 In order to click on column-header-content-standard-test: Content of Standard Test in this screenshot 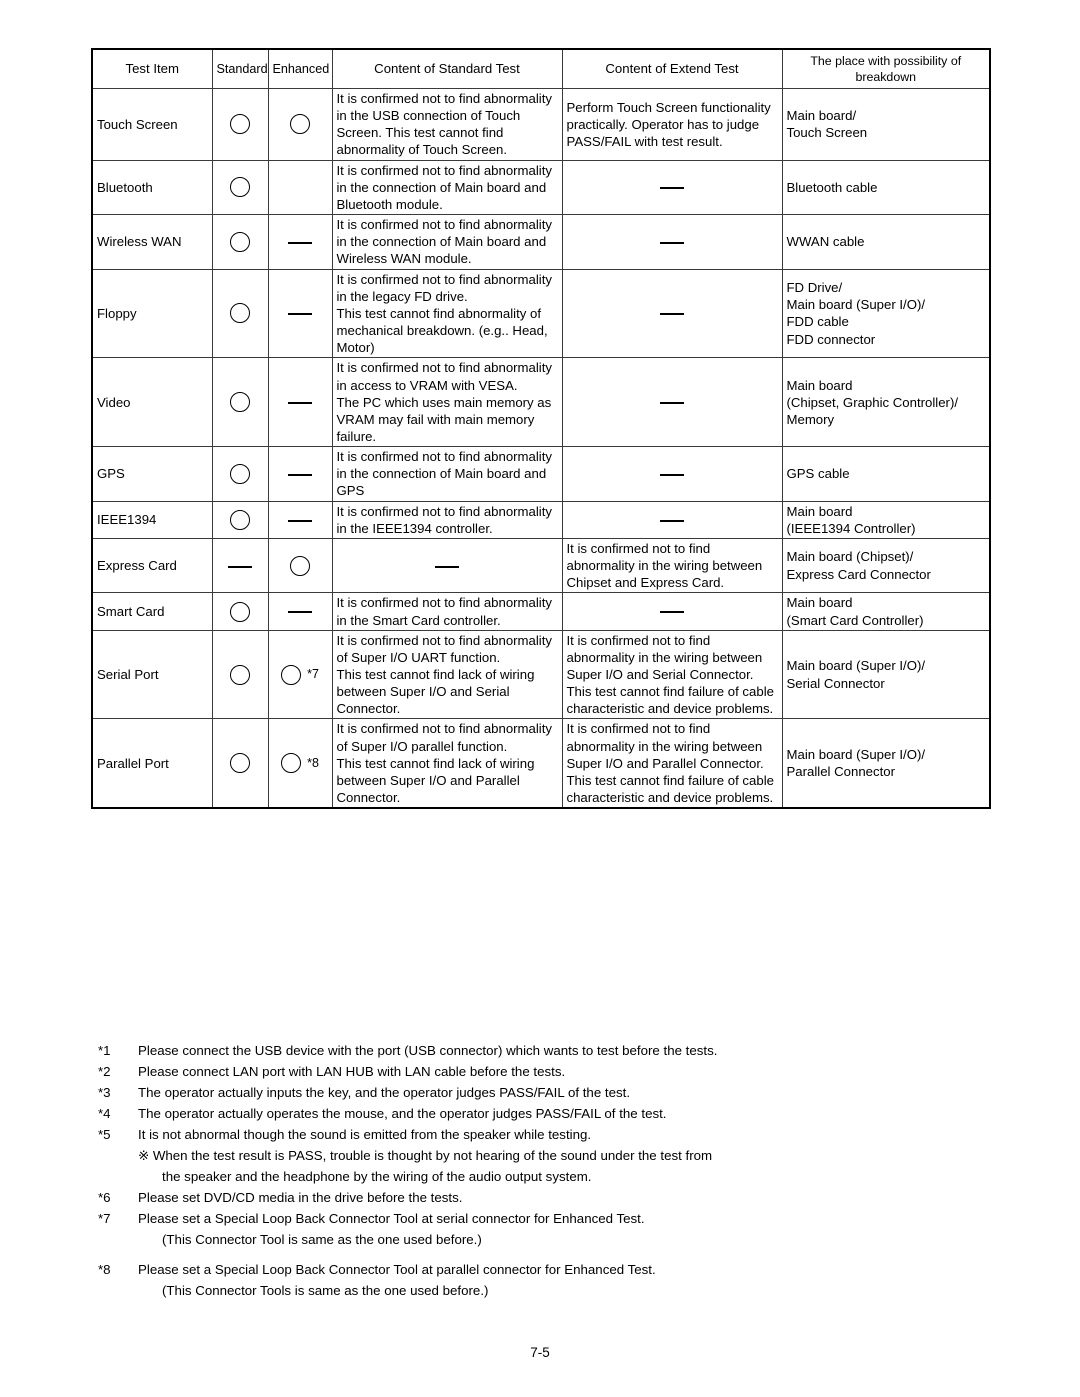, I will do `click(447, 68)`.